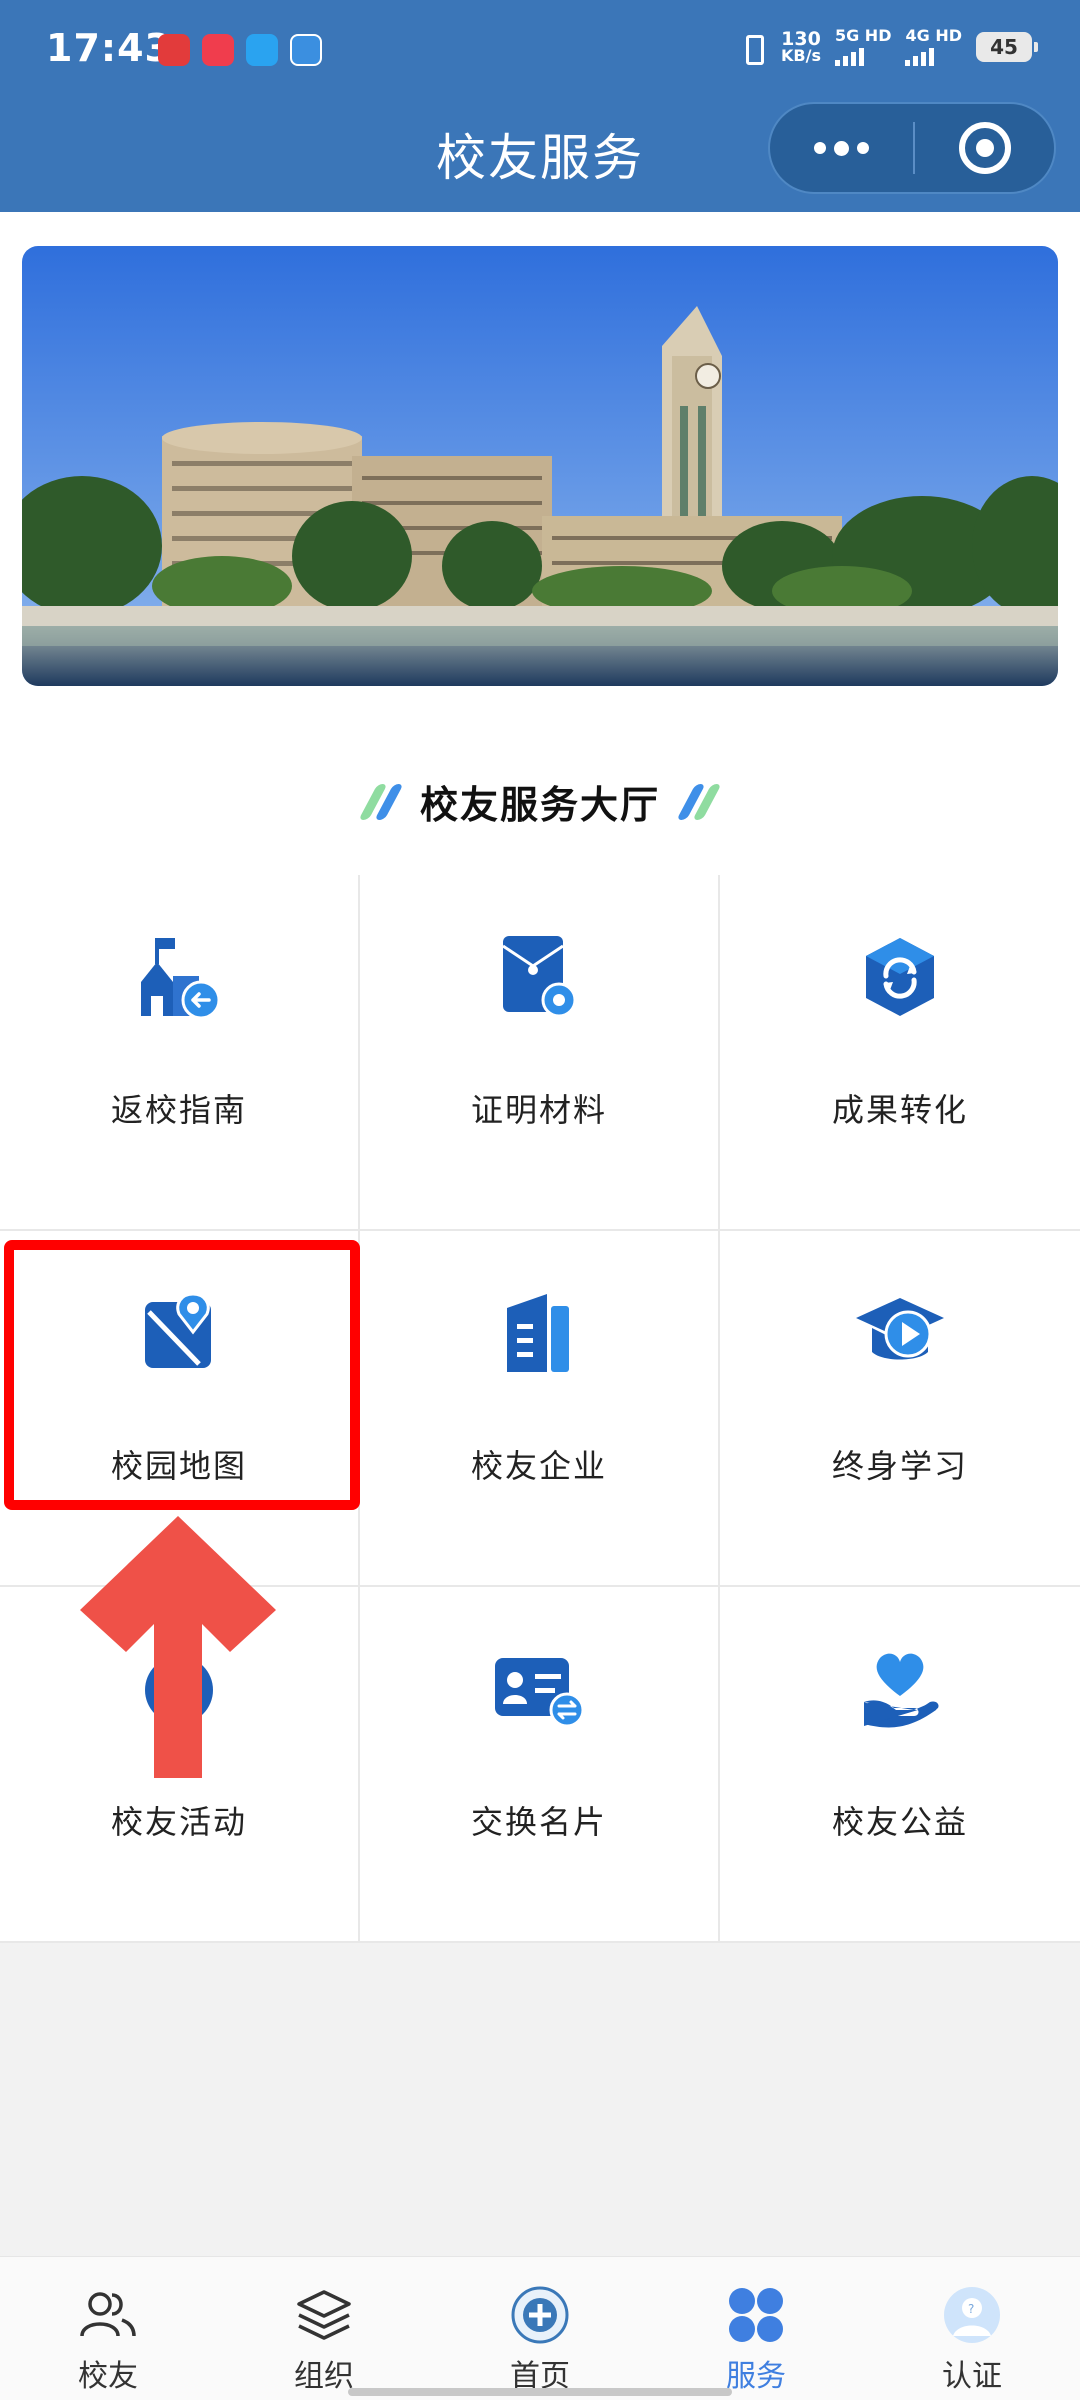 The image size is (1080, 2400). What do you see at coordinates (179, 977) in the screenshot?
I see `school-return-icon` at bounding box center [179, 977].